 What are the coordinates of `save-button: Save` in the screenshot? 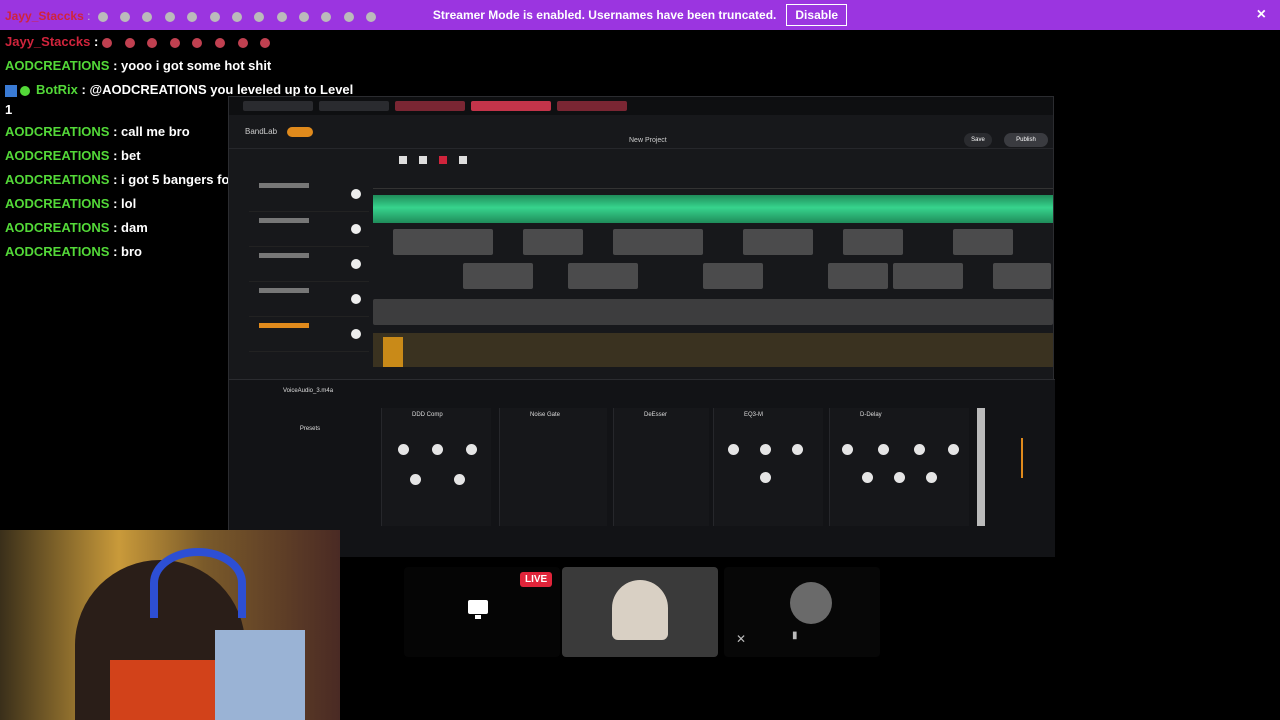 It's located at (978, 140).